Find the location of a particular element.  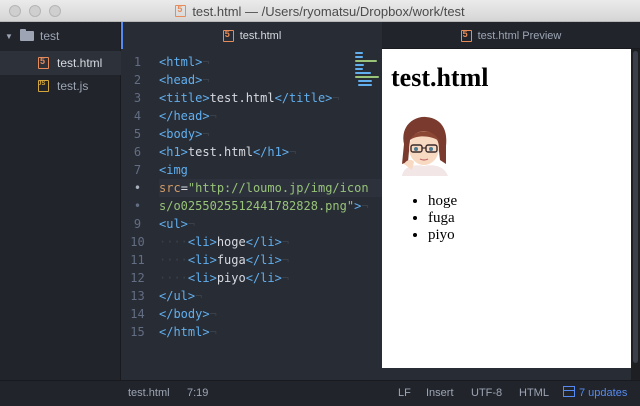

line-number: 10 is located at coordinates (137, 242).